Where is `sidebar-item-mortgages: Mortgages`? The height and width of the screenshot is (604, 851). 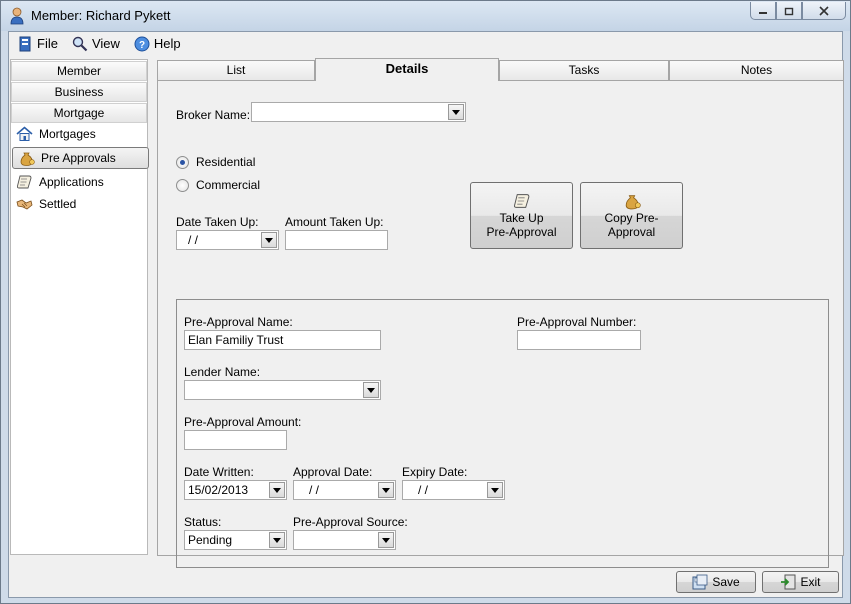 sidebar-item-mortgages: Mortgages is located at coordinates (79, 134).